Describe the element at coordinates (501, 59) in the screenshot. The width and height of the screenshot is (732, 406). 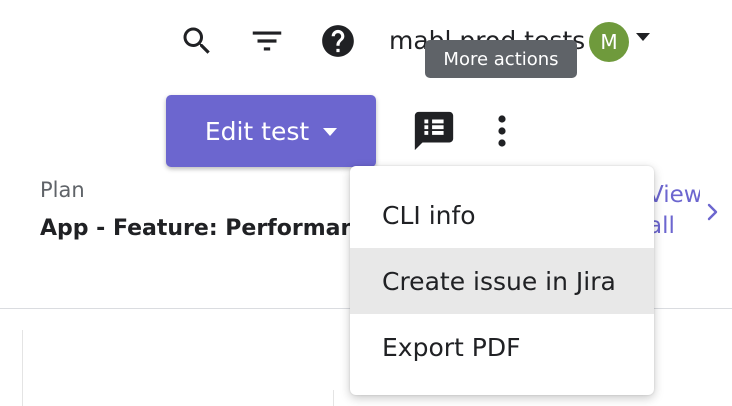
I see `more-actions-tooltip: More actions` at that location.